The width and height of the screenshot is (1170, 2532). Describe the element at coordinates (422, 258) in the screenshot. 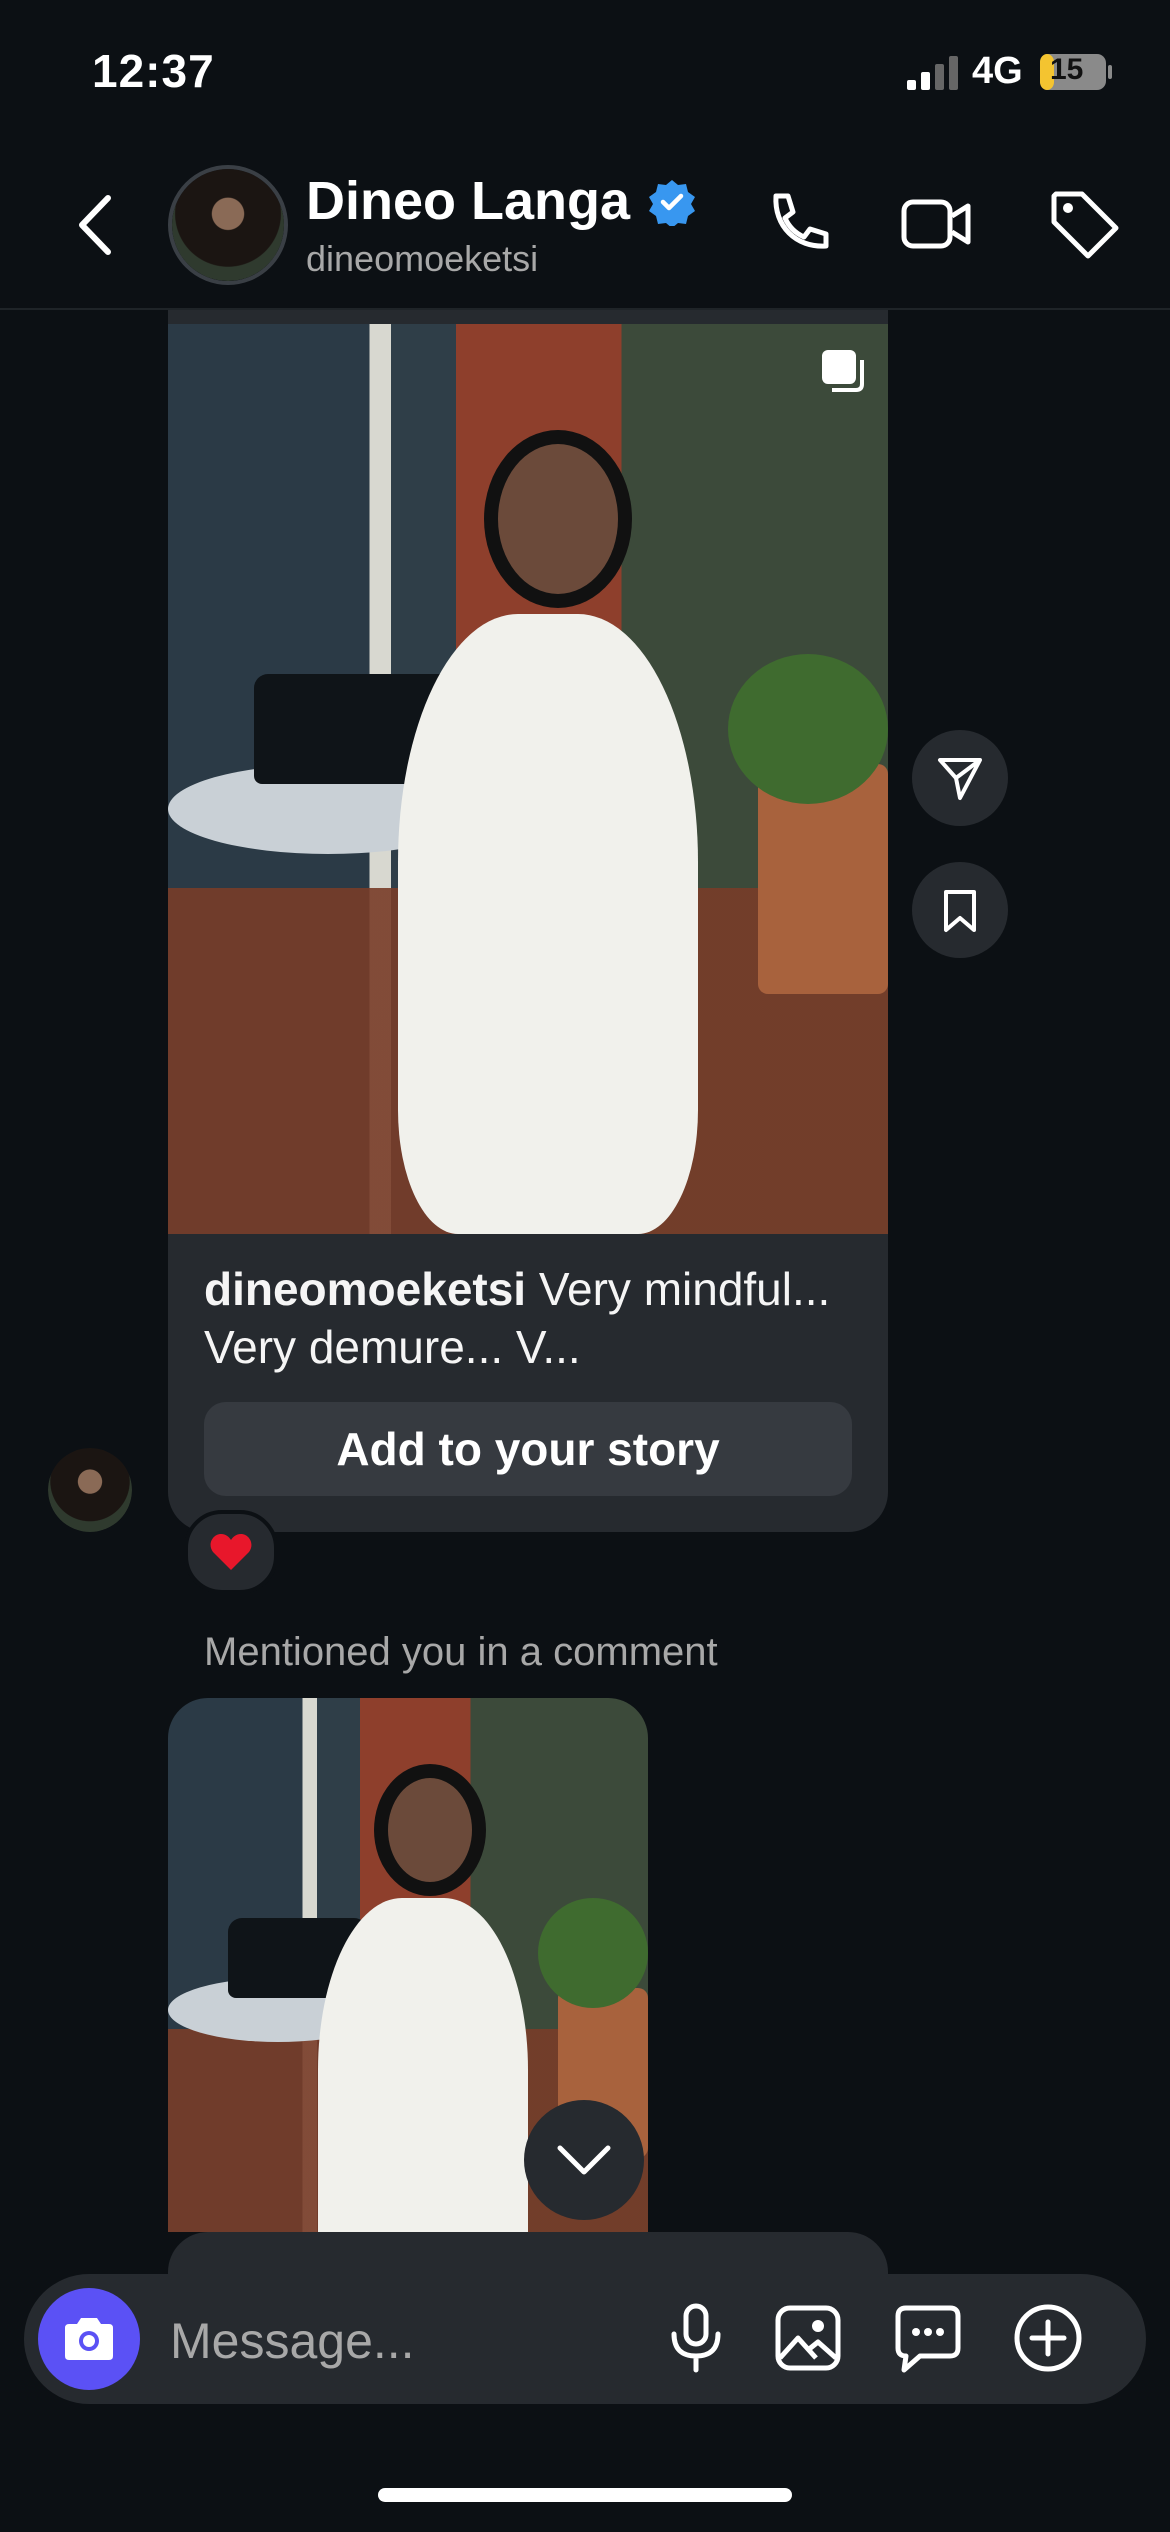

I see `contact-handle: dineomoeketsi` at that location.